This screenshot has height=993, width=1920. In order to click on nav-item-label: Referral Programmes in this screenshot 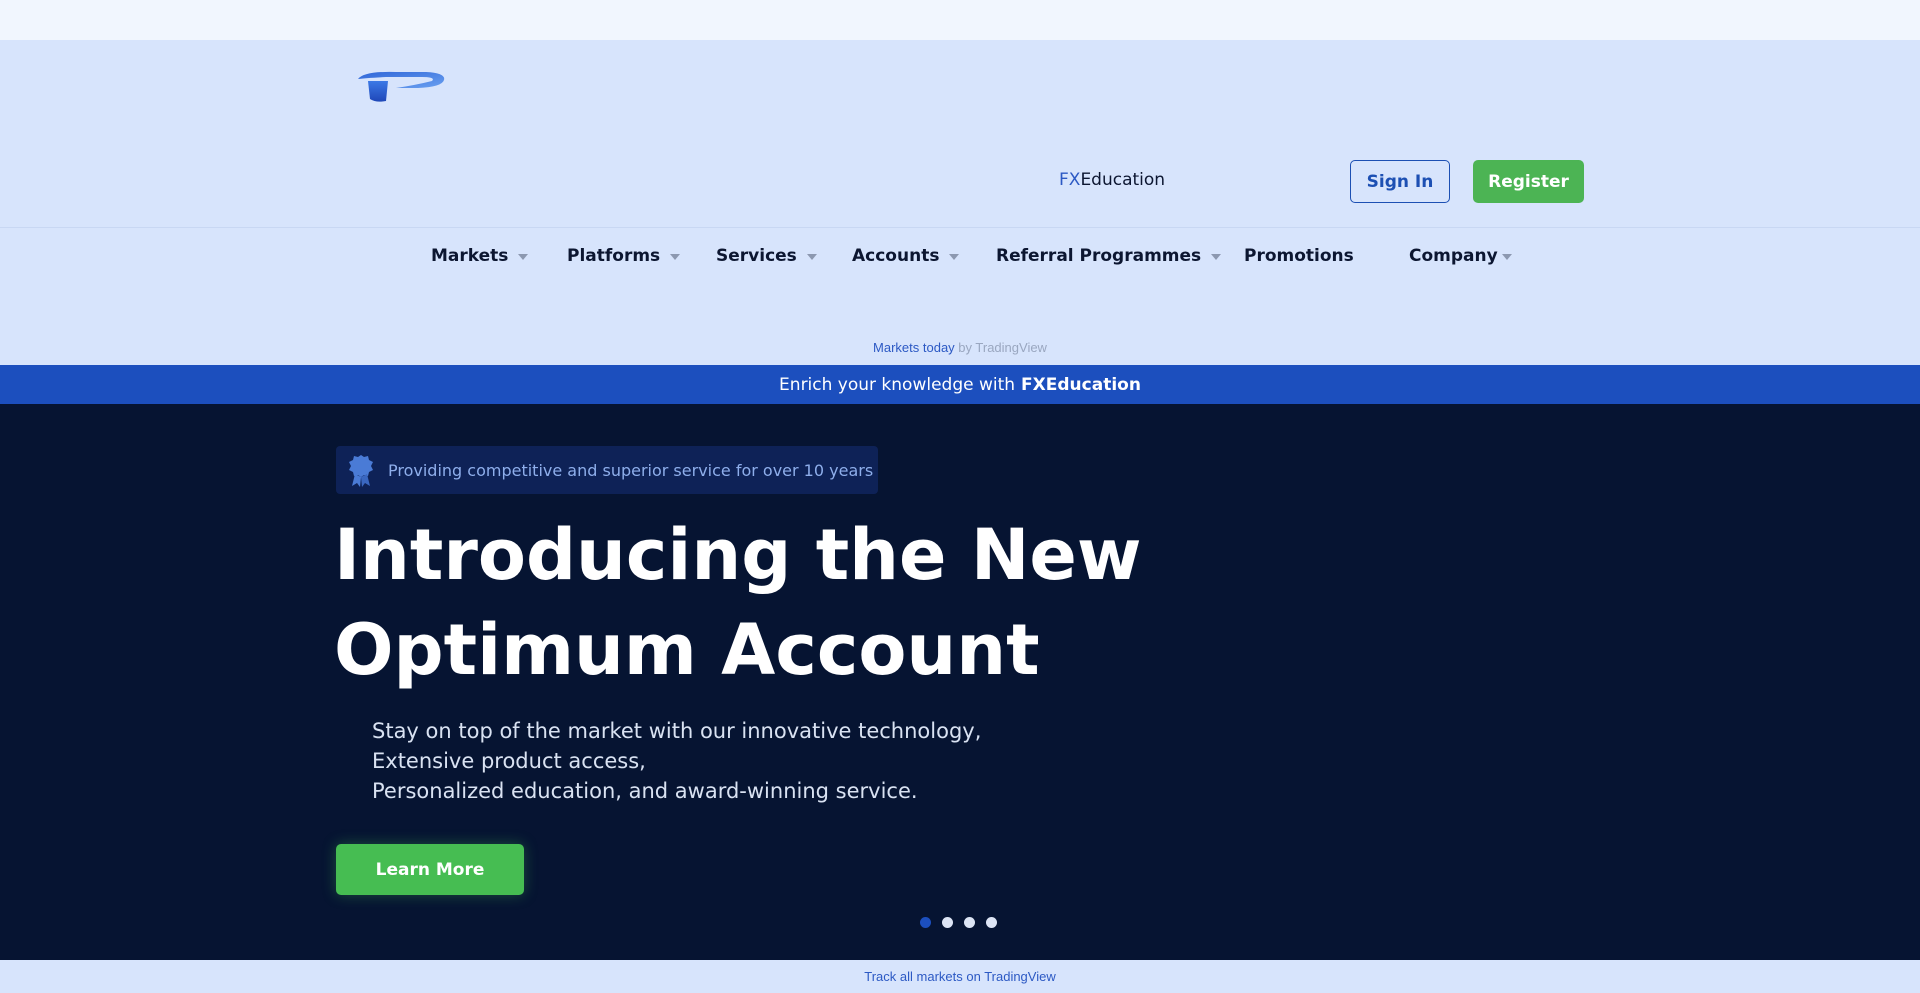, I will do `click(1099, 256)`.